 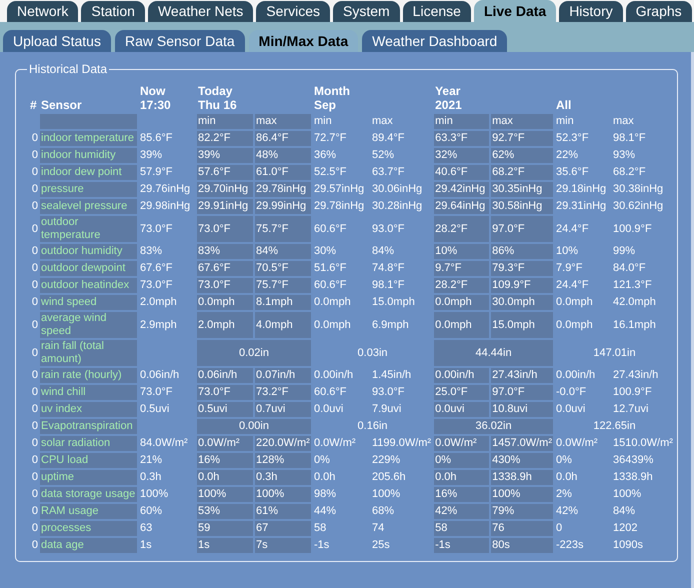 What do you see at coordinates (624, 251) in the screenshot?
I see `table-cell-text: 99%` at bounding box center [624, 251].